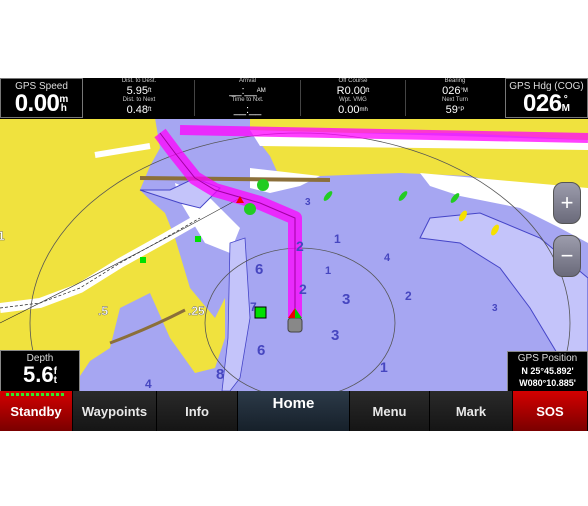 This screenshot has width=588, height=506. What do you see at coordinates (247, 81) in the screenshot?
I see `arrival-label: Arrival` at bounding box center [247, 81].